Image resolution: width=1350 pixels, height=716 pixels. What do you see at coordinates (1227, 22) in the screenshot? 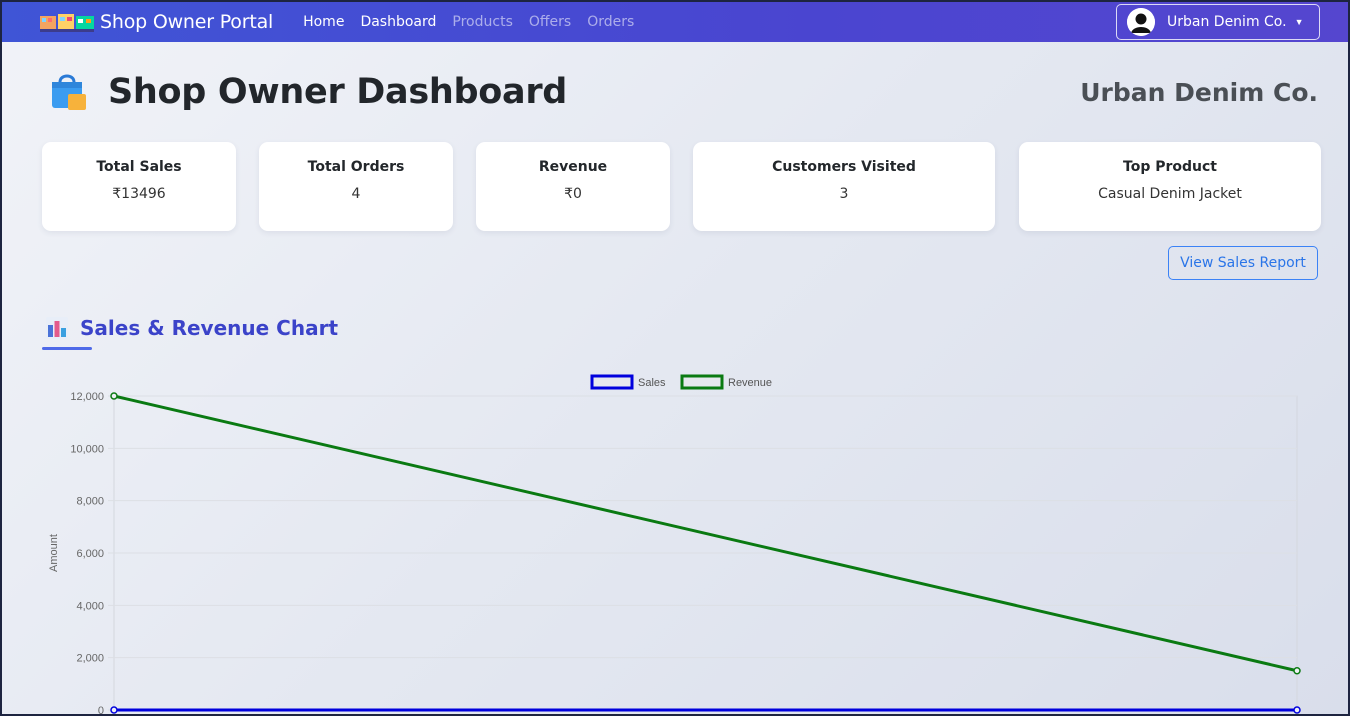
I see `user-name: Urban Denim Co.` at bounding box center [1227, 22].